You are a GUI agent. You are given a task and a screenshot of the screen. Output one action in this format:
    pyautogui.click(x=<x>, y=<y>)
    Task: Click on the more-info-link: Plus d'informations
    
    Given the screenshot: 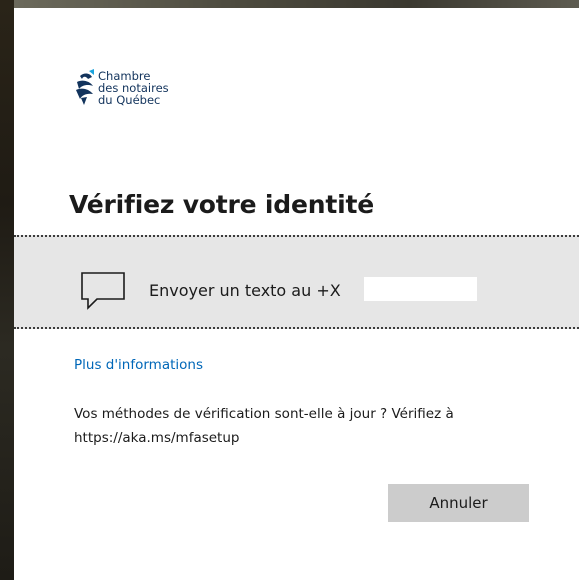 What is the action you would take?
    pyautogui.click(x=138, y=365)
    